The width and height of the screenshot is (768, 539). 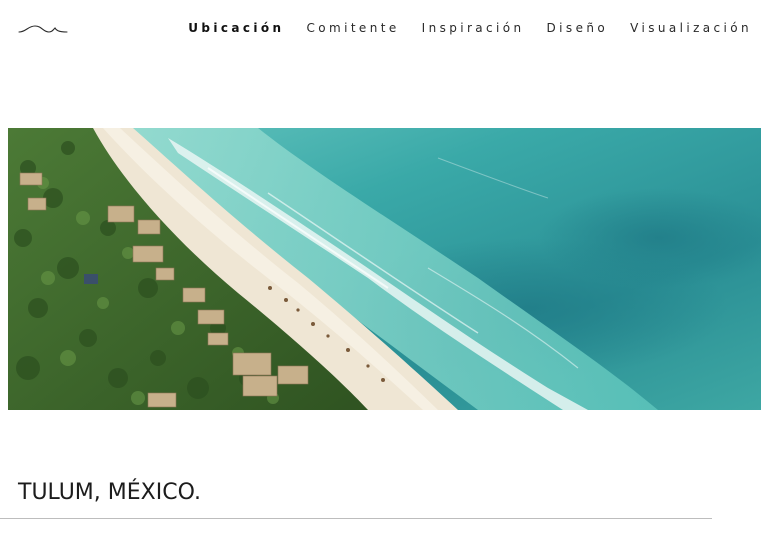 I want to click on wave-logo-icon, so click(x=43, y=29).